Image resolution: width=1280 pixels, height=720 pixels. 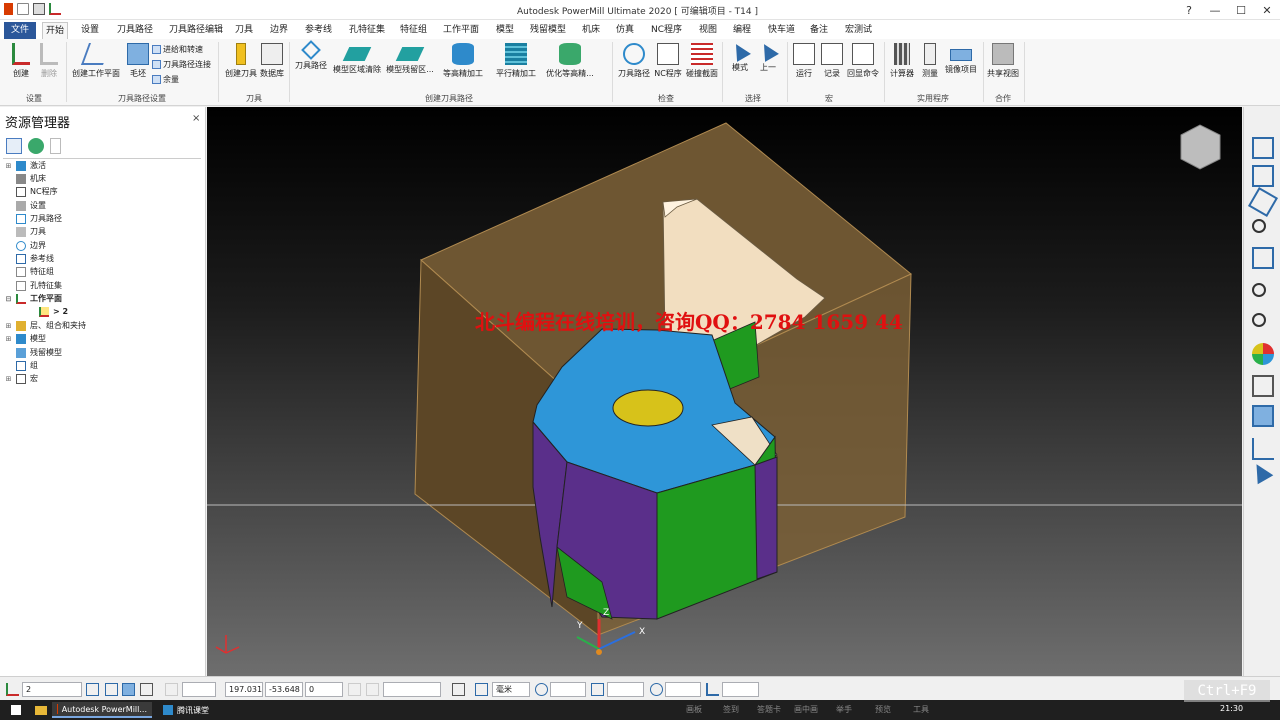 I want to click on tree-item-macros: ⊞ 宏, so click(x=21, y=378).